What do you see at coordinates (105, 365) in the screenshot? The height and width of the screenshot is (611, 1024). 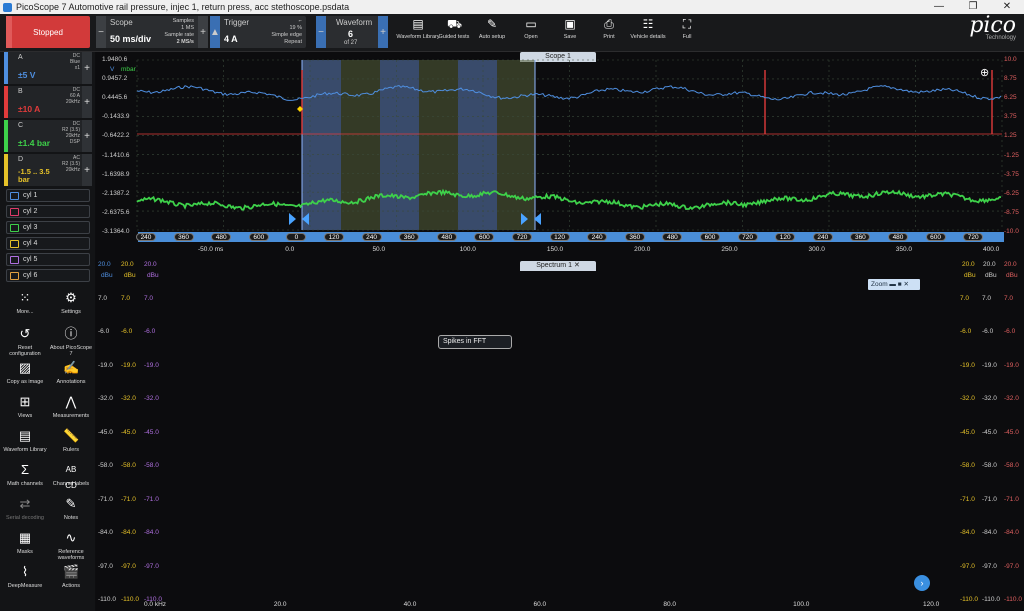 I see `spectrum-left-tick: -19.0` at bounding box center [105, 365].